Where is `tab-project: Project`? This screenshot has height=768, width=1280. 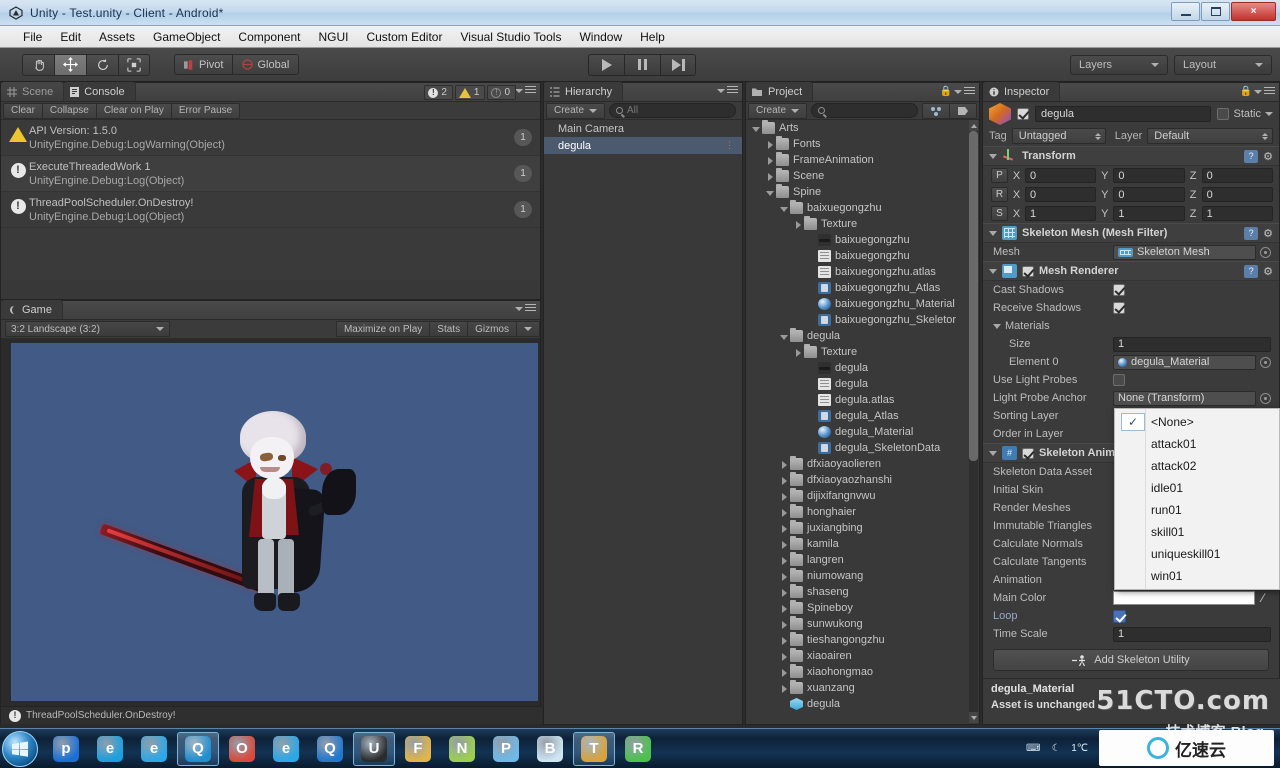
tab-project: Project is located at coordinates (780, 91).